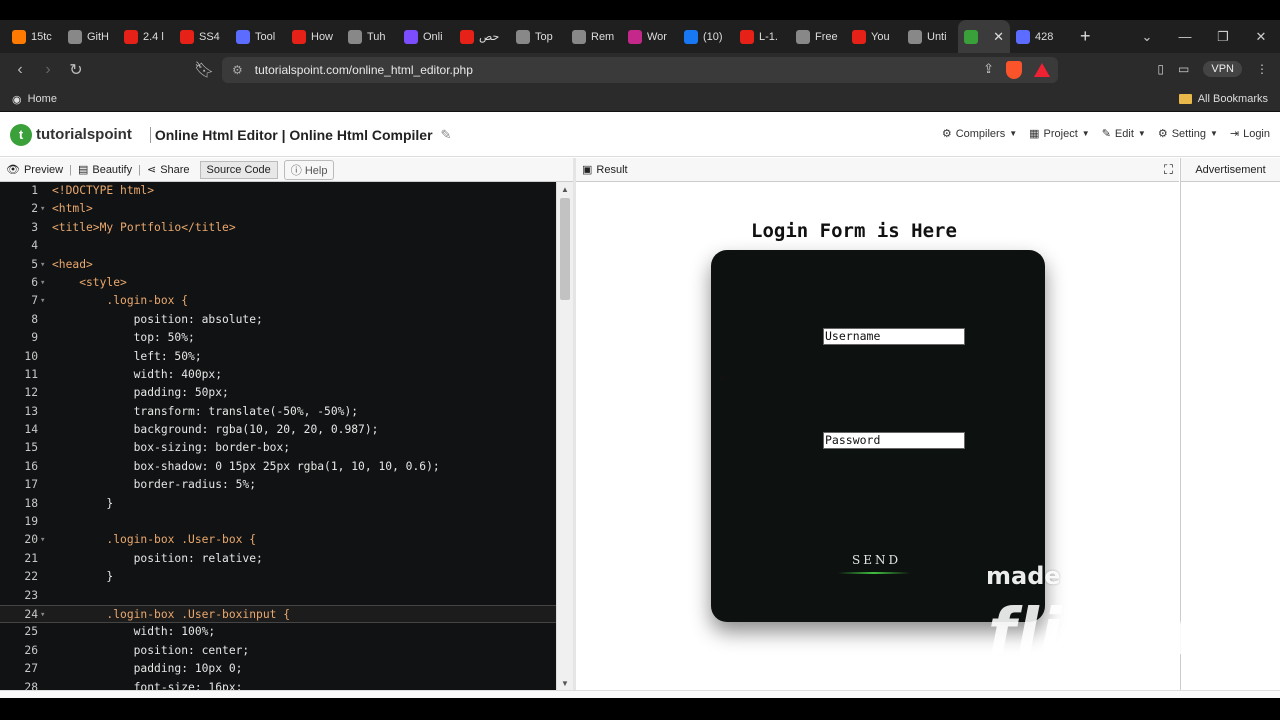 This screenshot has width=1280, height=720. What do you see at coordinates (706, 36) in the screenshot?
I see `browser-tab: (10)` at bounding box center [706, 36].